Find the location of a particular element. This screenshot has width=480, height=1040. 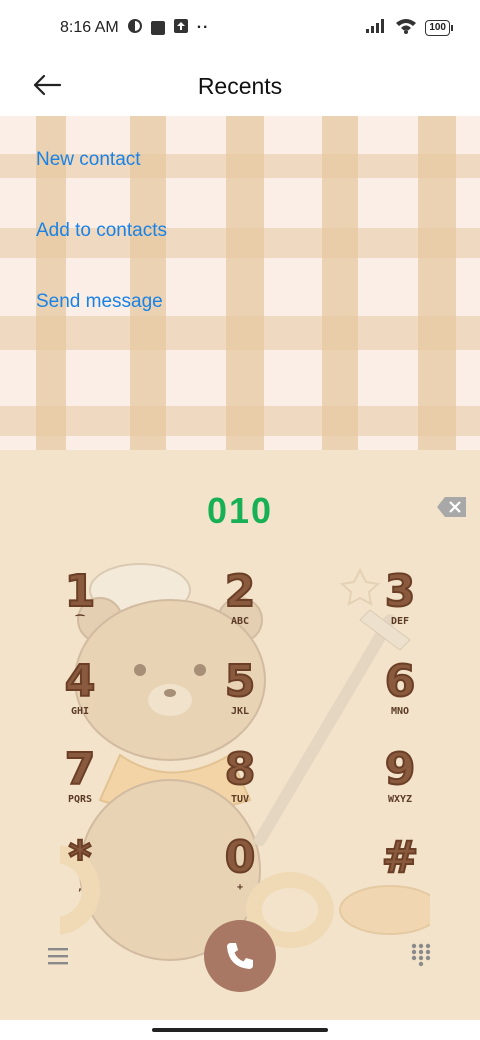

add-to-contacts-link: Add to contacts is located at coordinates (101, 222).